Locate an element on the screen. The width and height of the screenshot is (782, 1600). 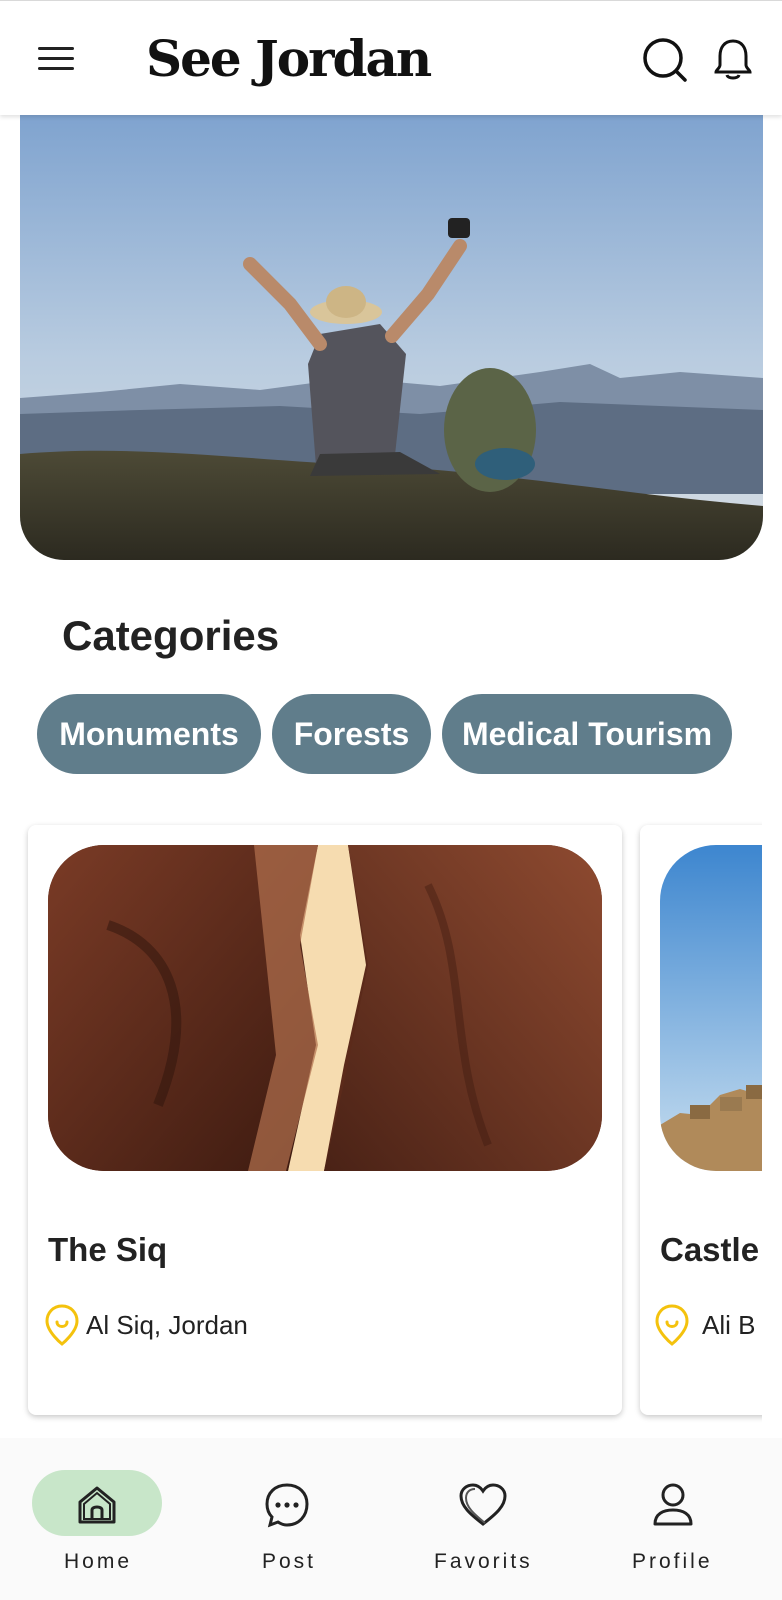
app-title: See Jordan is located at coordinates (289, 58).